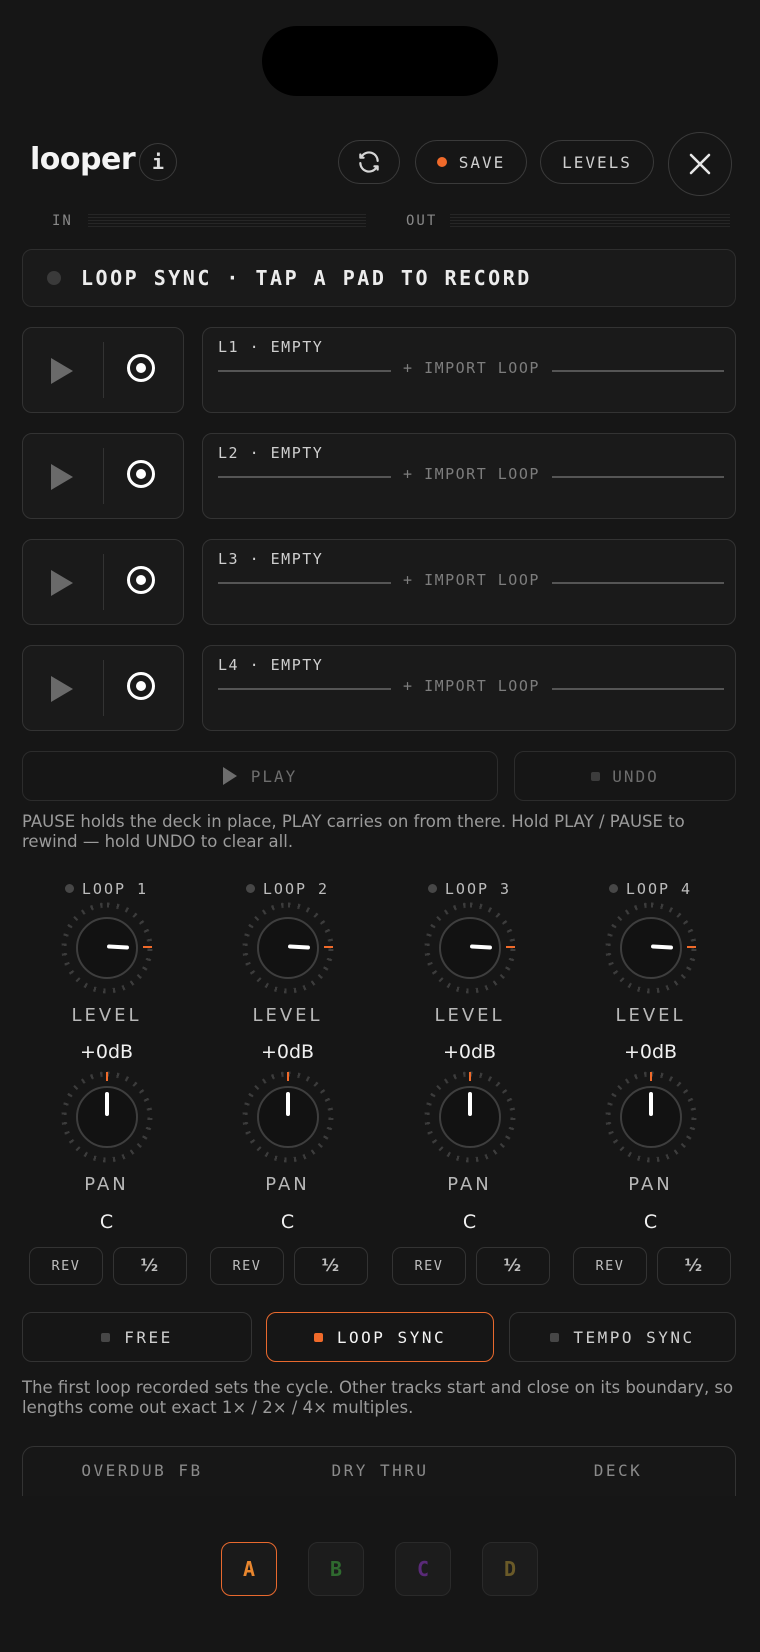 The height and width of the screenshot is (1652, 760). I want to click on refresh-icon, so click(369, 162).